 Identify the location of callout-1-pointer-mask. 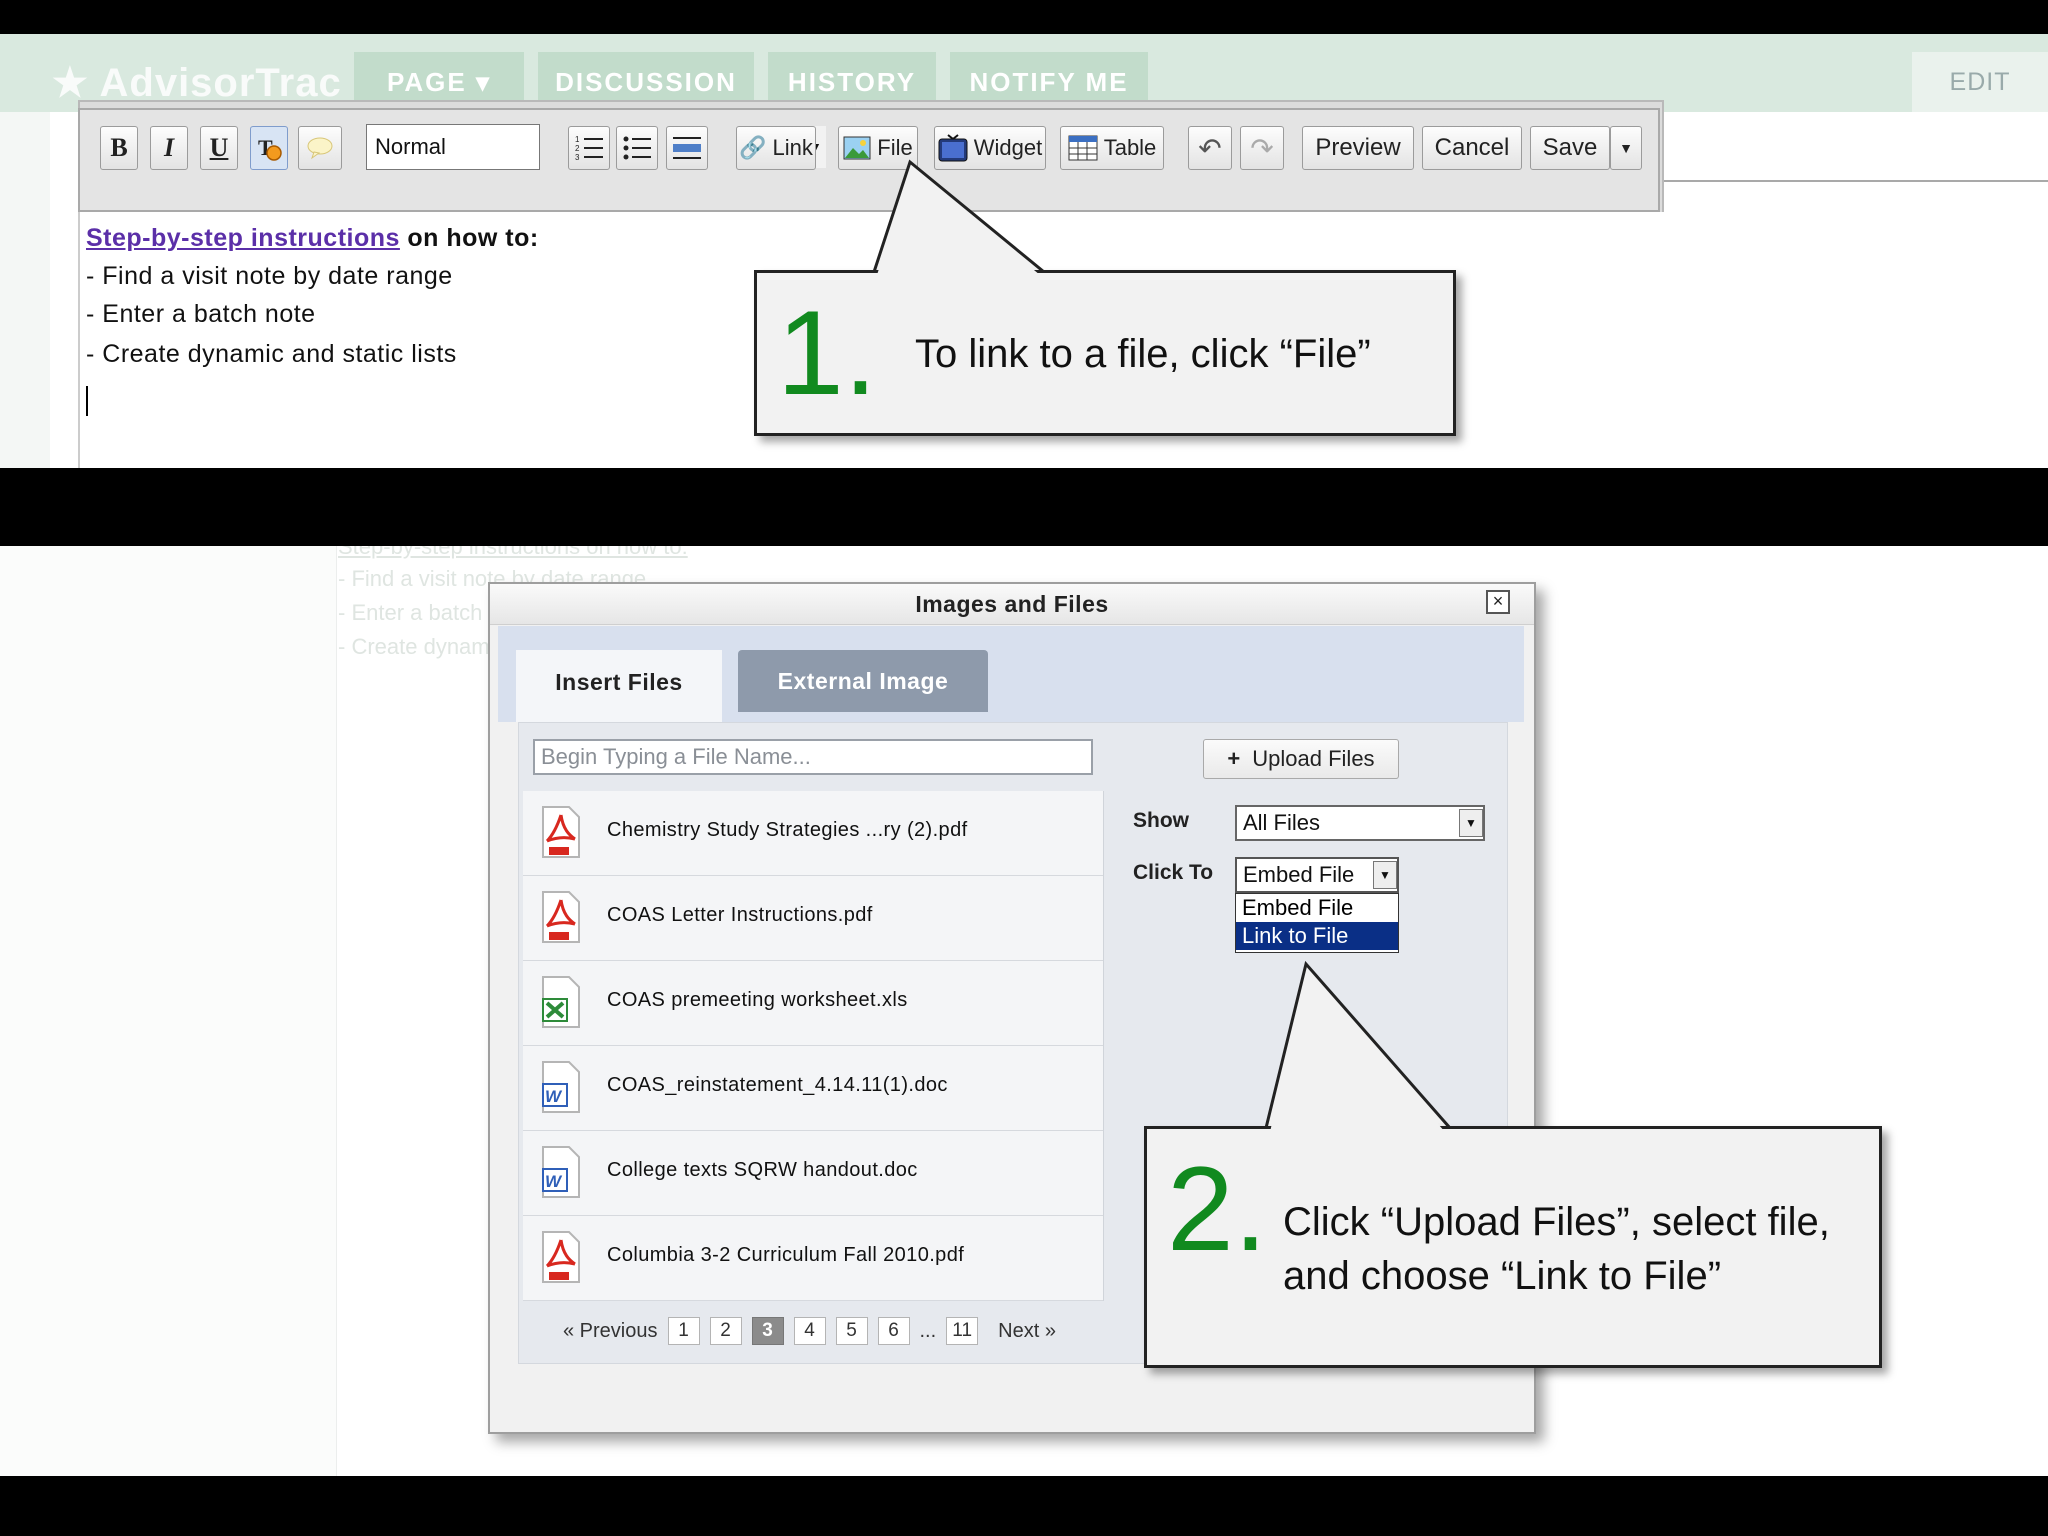
(958, 221).